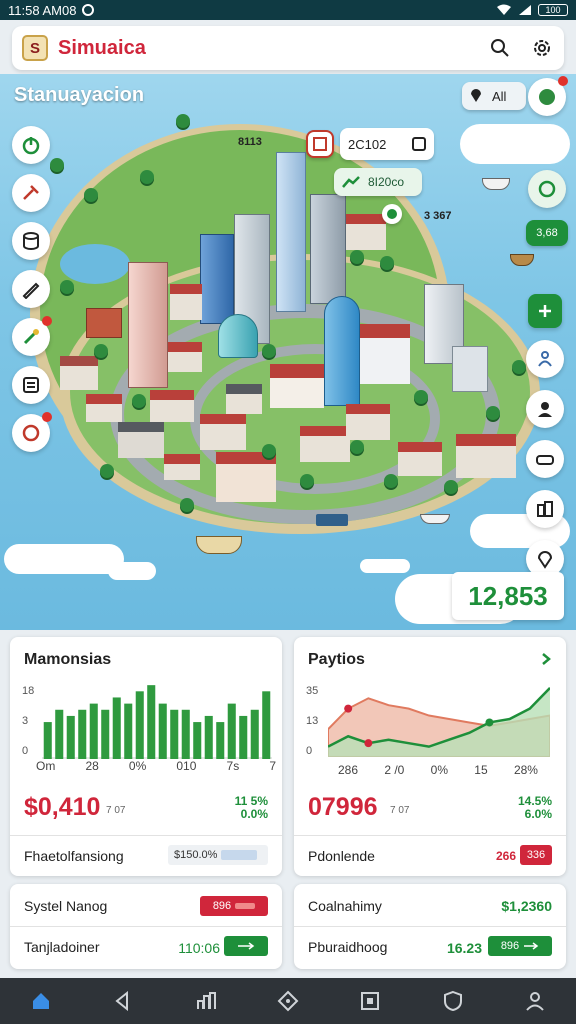 The width and height of the screenshot is (576, 1024). What do you see at coordinates (368, 743) in the screenshot?
I see `data-point` at bounding box center [368, 743].